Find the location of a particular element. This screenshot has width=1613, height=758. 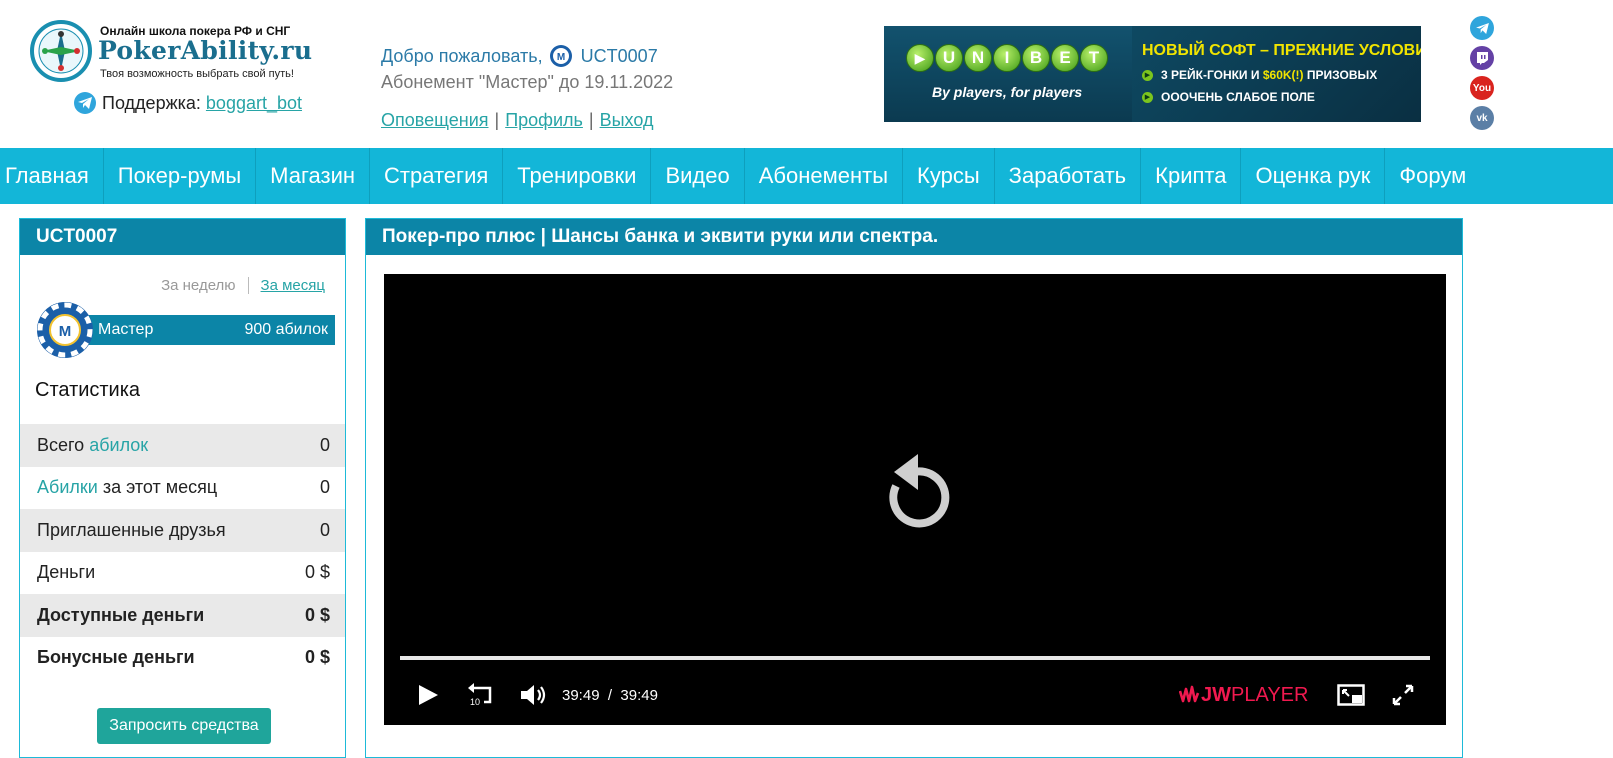

support-link: boggart_bot is located at coordinates (254, 103).